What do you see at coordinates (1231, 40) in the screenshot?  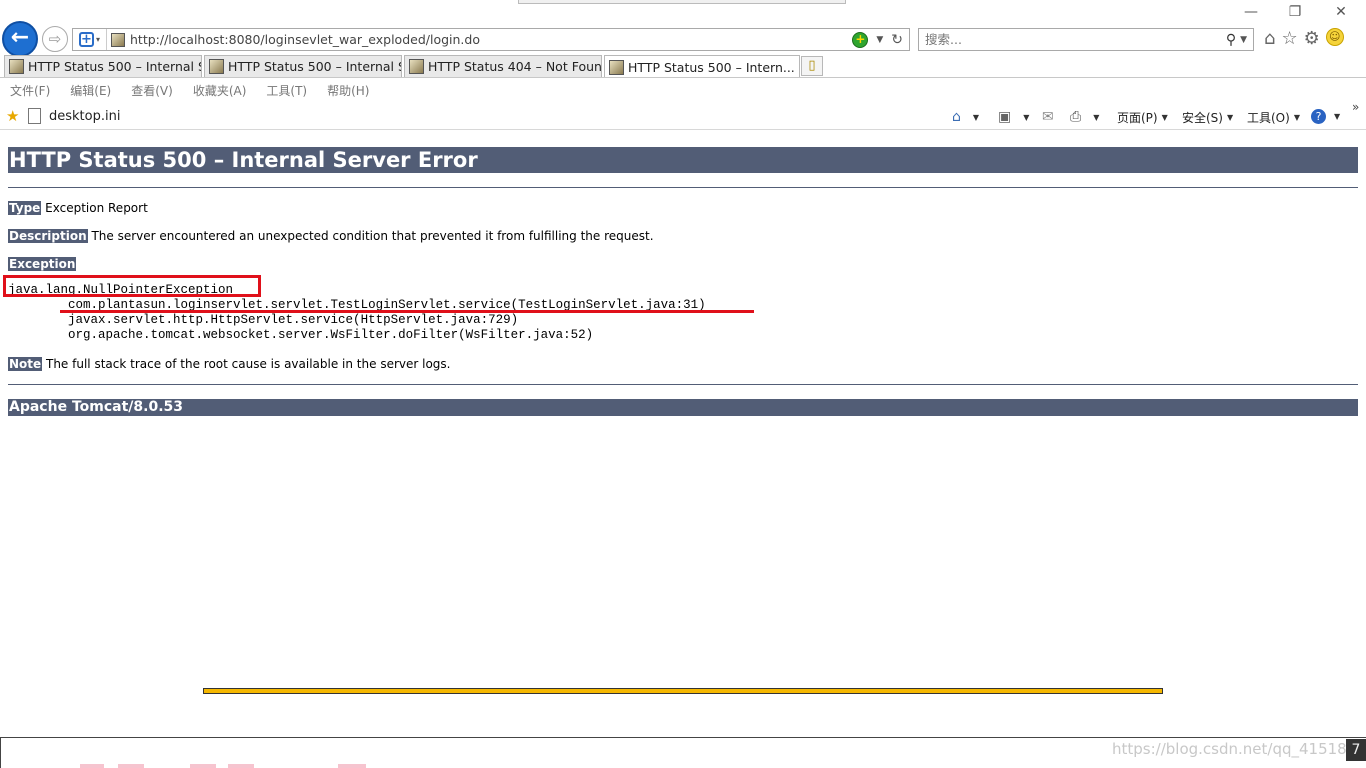 I see `search-icon: ⚲` at bounding box center [1231, 40].